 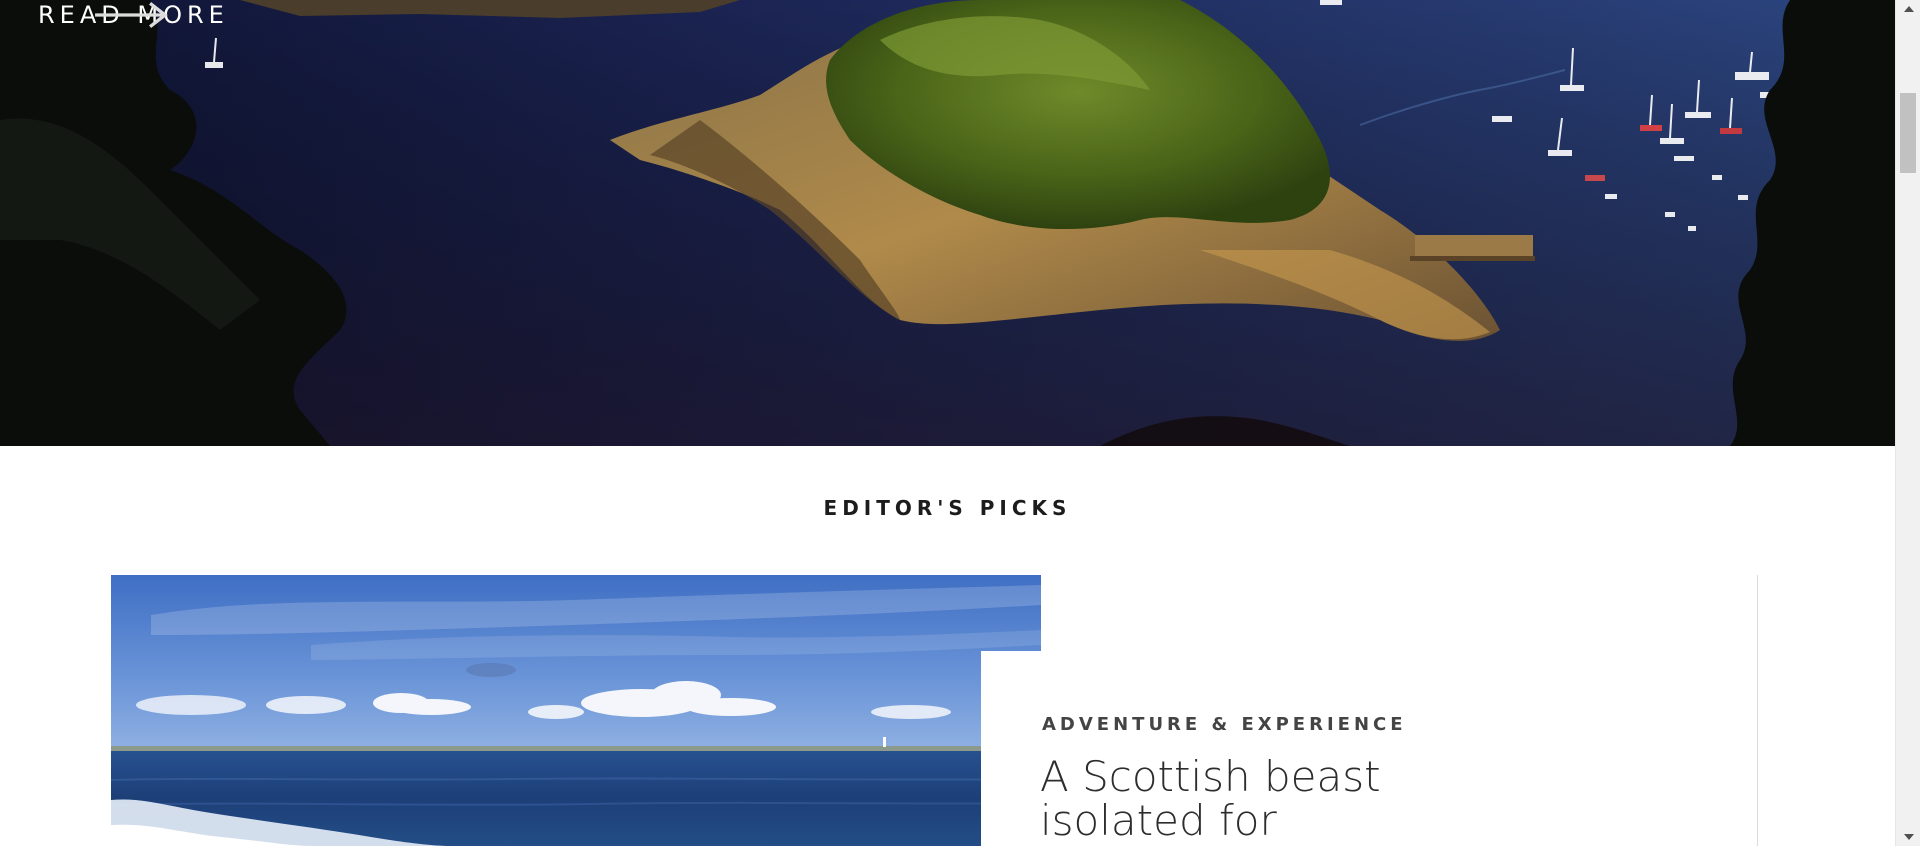 What do you see at coordinates (1908, 133) in the screenshot?
I see `scroll-thumb` at bounding box center [1908, 133].